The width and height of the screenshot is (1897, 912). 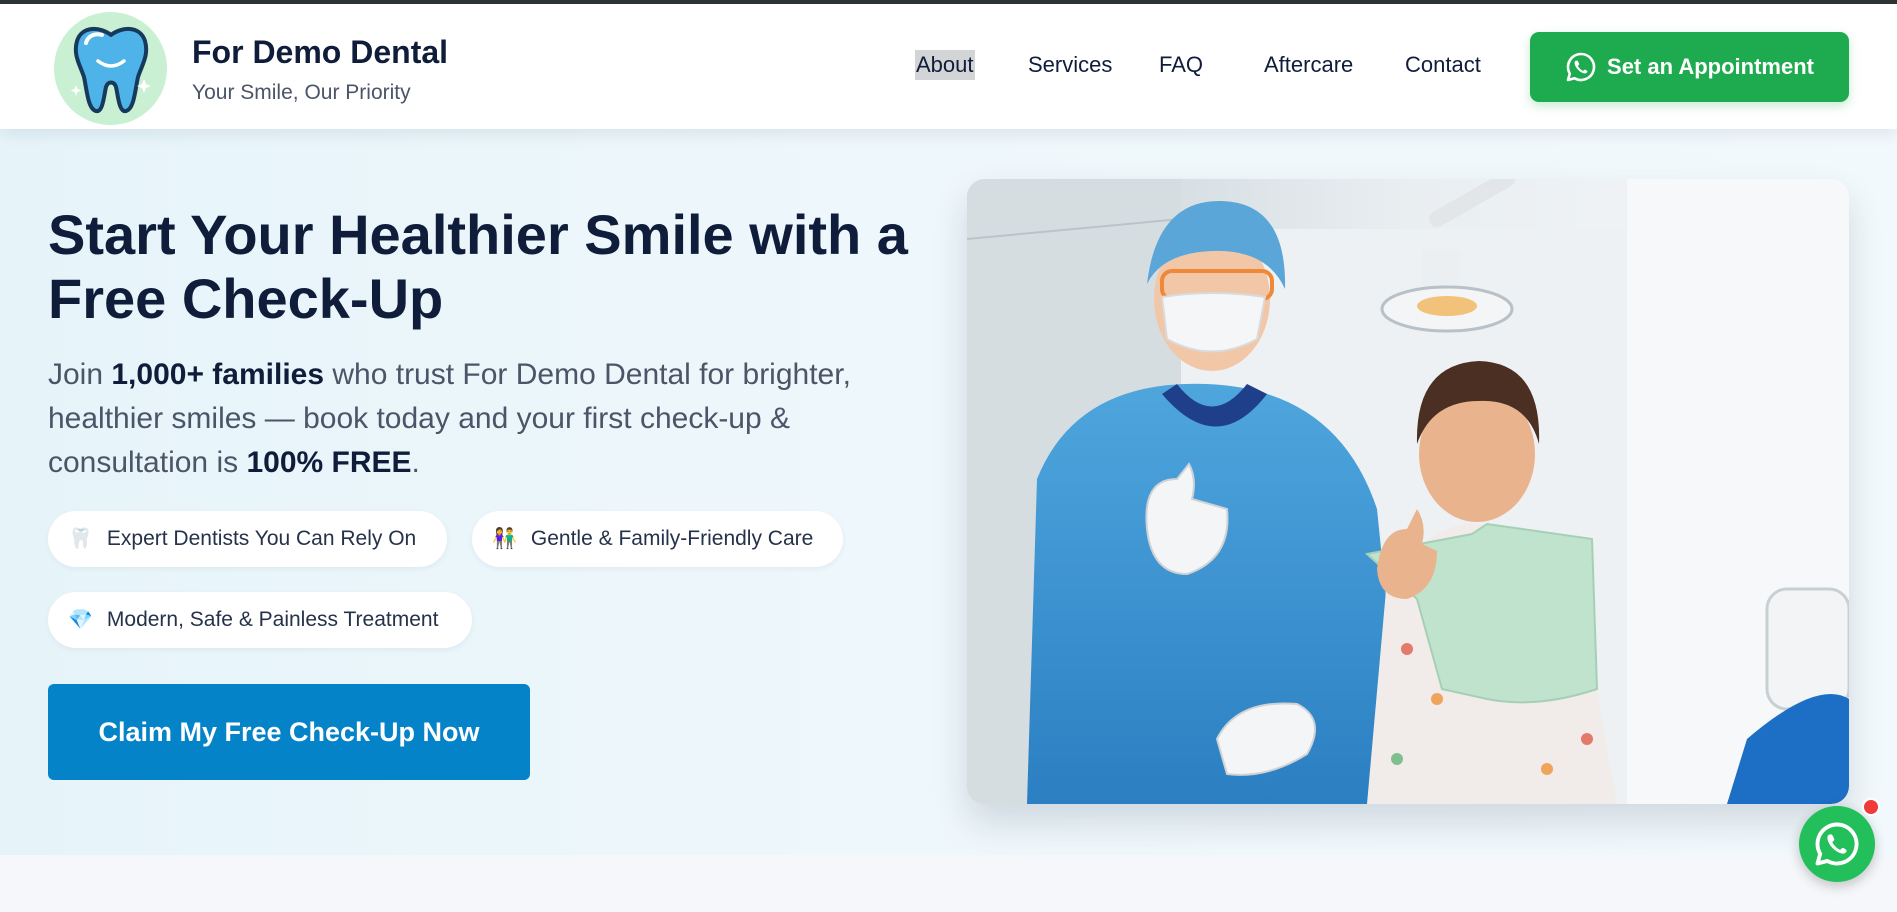 What do you see at coordinates (1871, 807) in the screenshot?
I see `notification-badge` at bounding box center [1871, 807].